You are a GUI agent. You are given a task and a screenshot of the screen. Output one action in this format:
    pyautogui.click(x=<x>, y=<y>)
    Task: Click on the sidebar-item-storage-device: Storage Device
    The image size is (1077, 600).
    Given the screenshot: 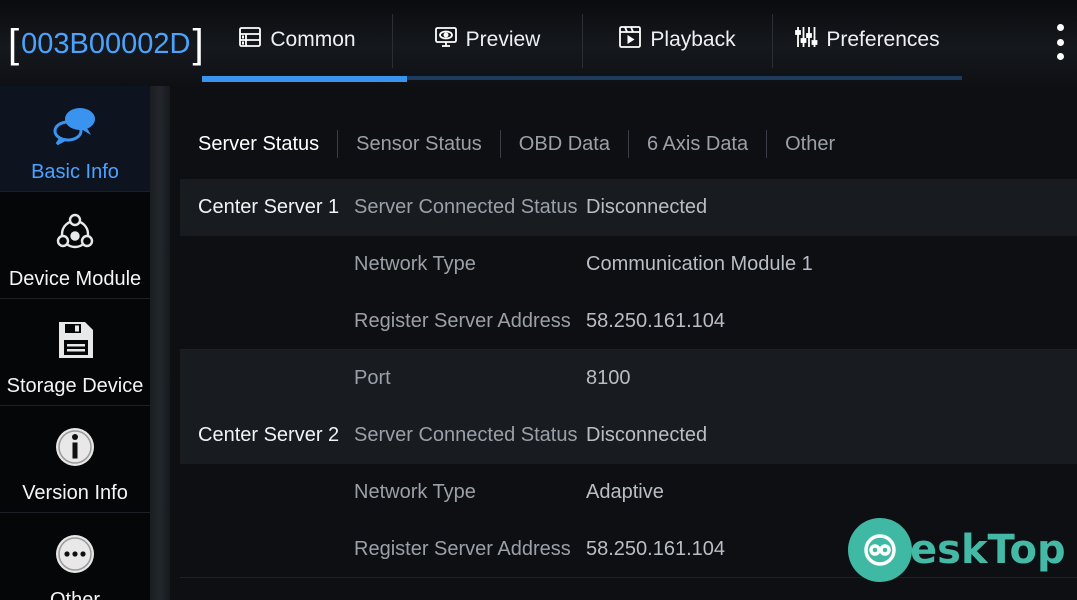 What is the action you would take?
    pyautogui.click(x=75, y=353)
    